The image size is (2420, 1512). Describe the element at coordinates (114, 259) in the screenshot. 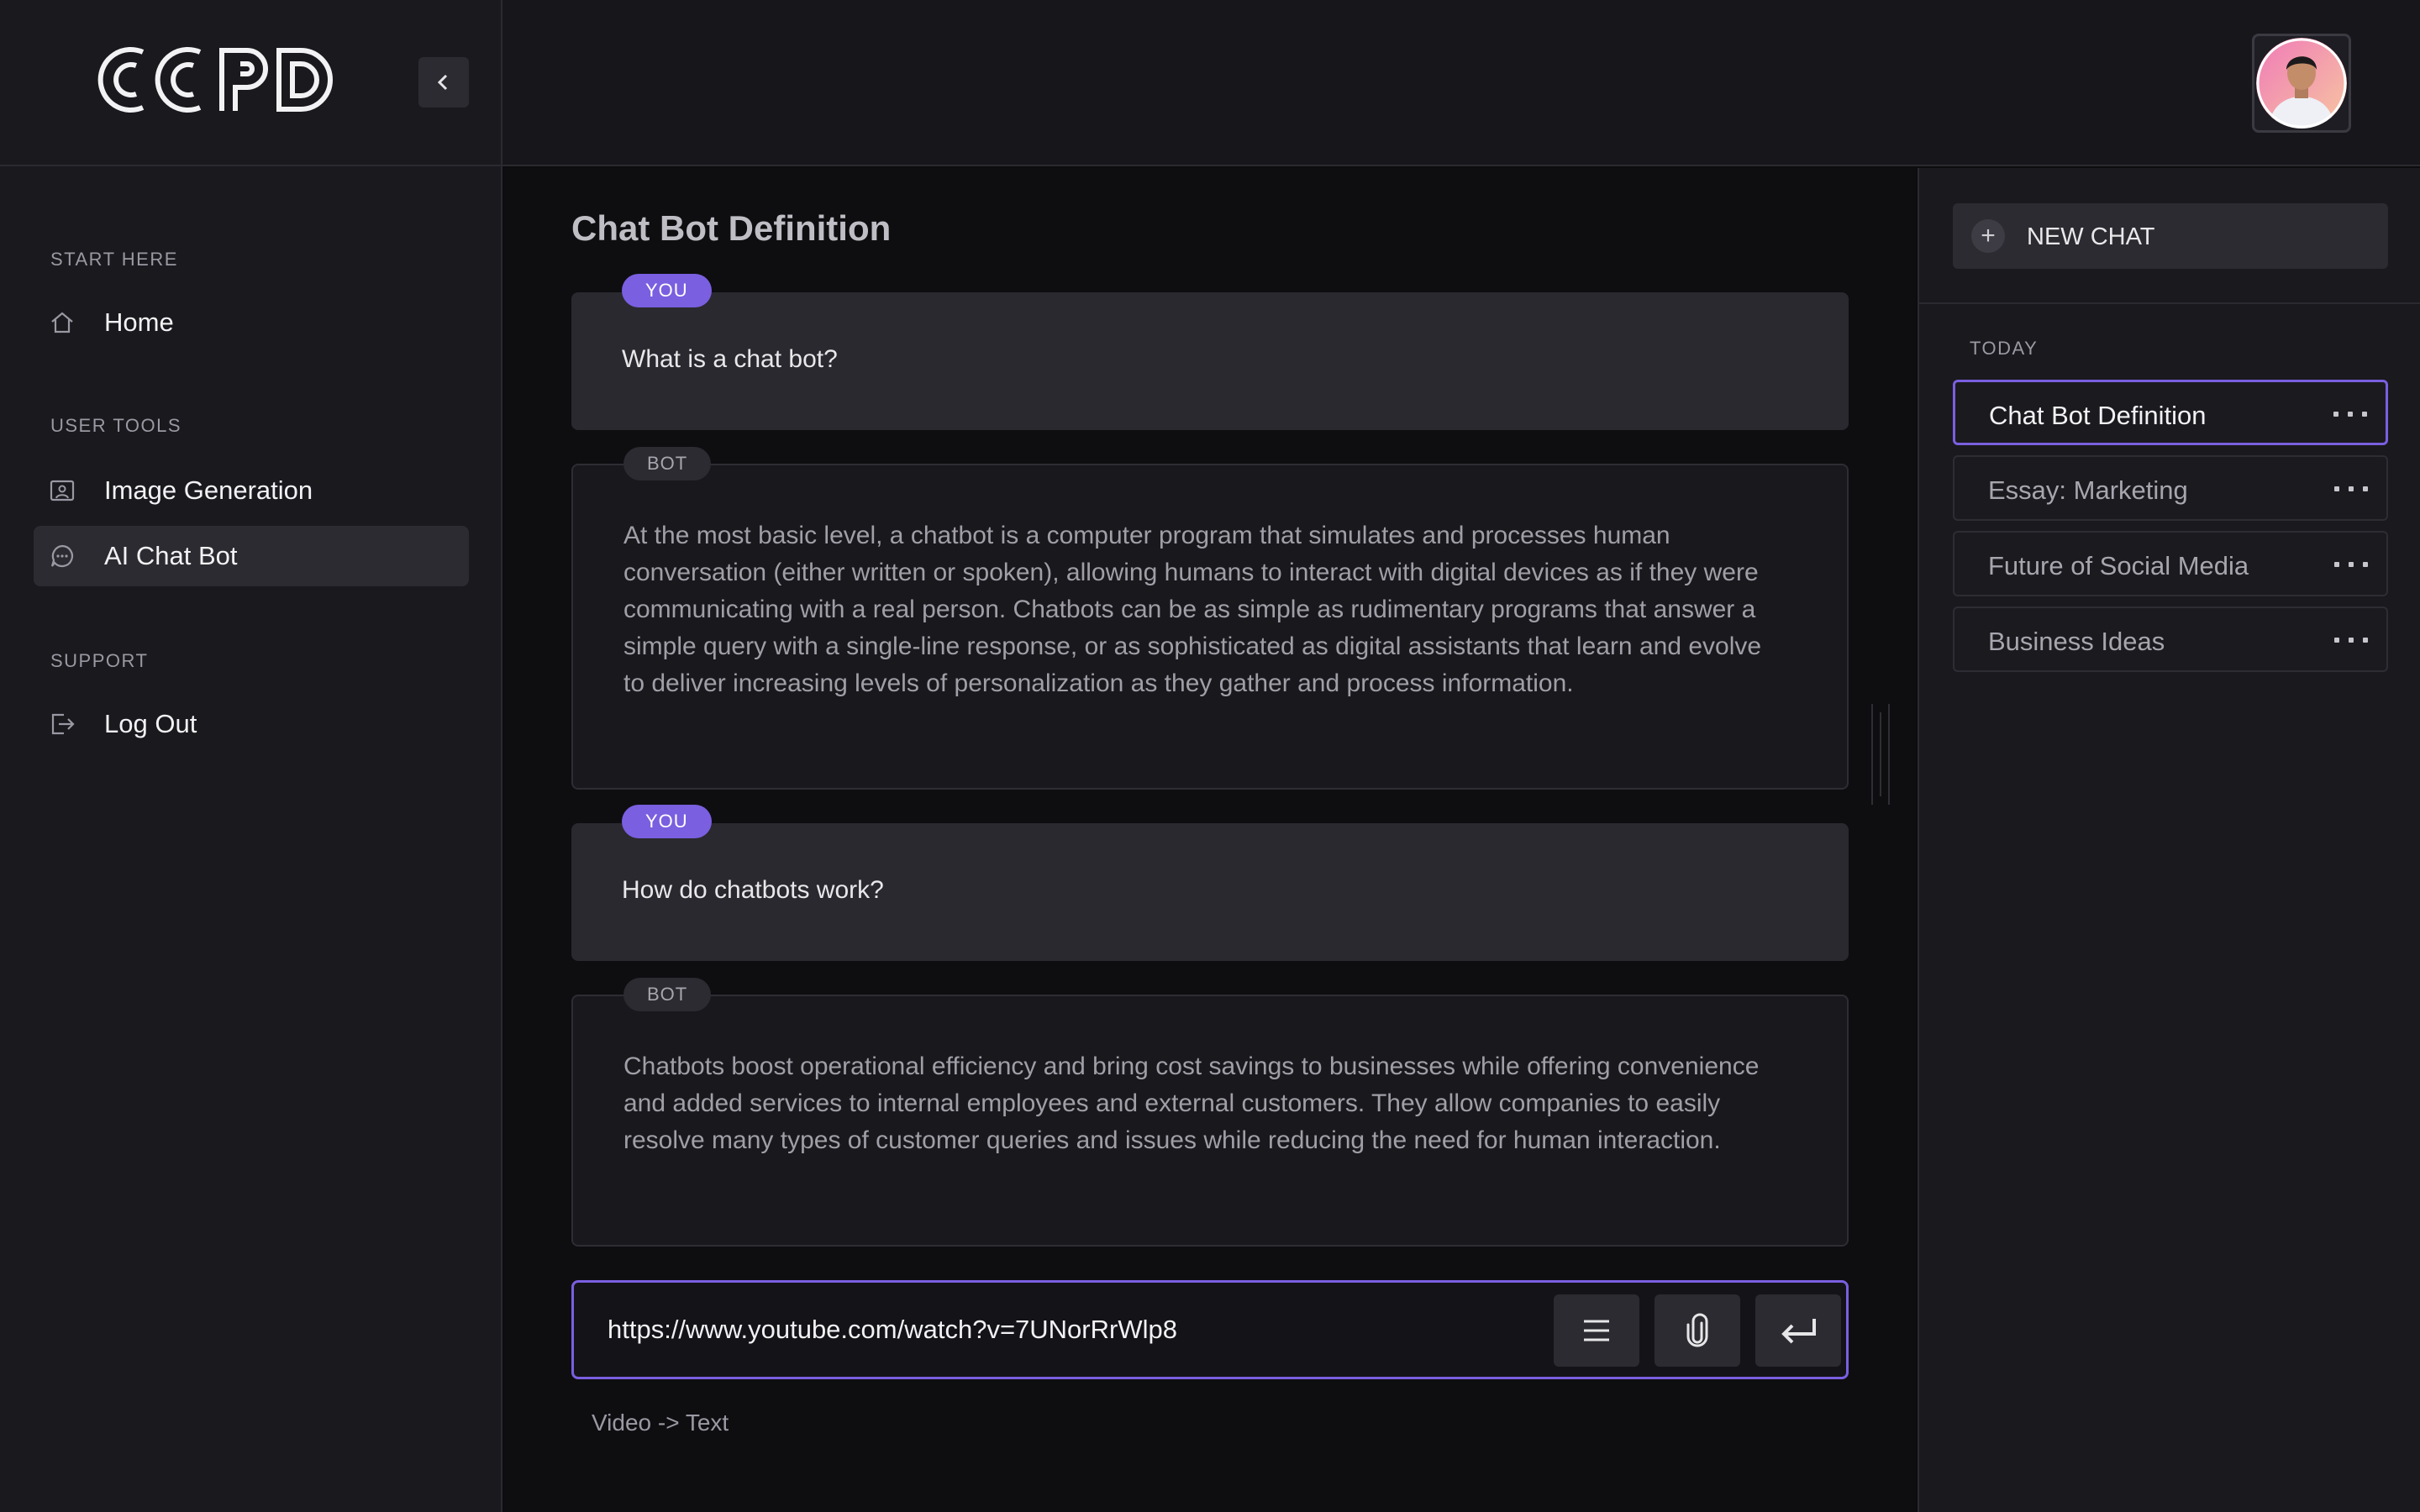

I see `nav-heading-start-here: START HERE` at that location.